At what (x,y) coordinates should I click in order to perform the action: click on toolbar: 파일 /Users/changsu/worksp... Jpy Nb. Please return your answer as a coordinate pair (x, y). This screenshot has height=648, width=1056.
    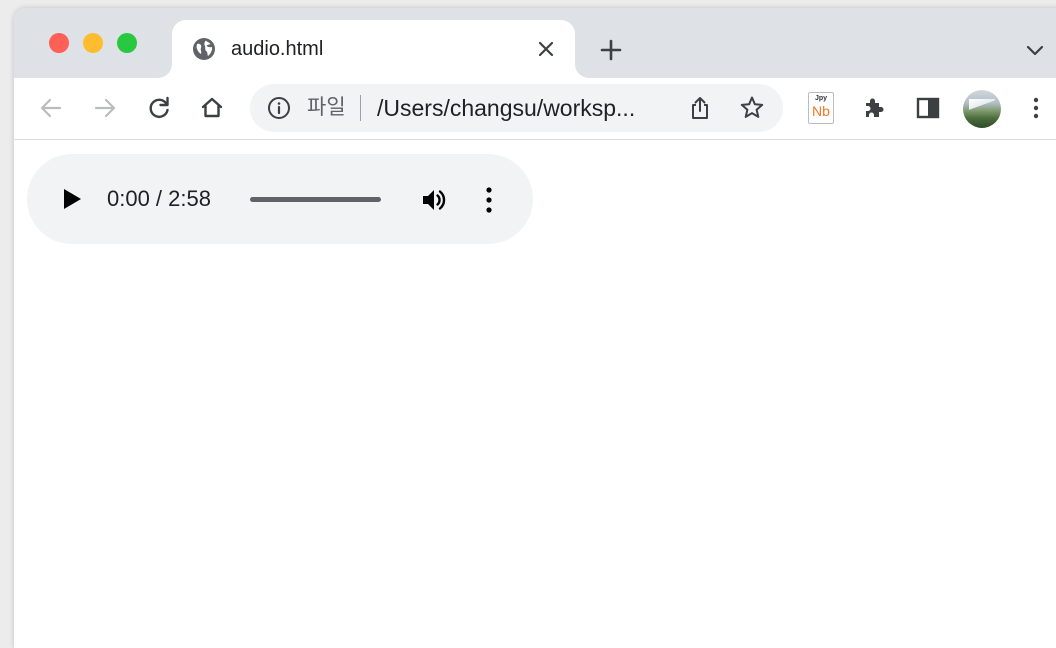
    Looking at the image, I should click on (535, 109).